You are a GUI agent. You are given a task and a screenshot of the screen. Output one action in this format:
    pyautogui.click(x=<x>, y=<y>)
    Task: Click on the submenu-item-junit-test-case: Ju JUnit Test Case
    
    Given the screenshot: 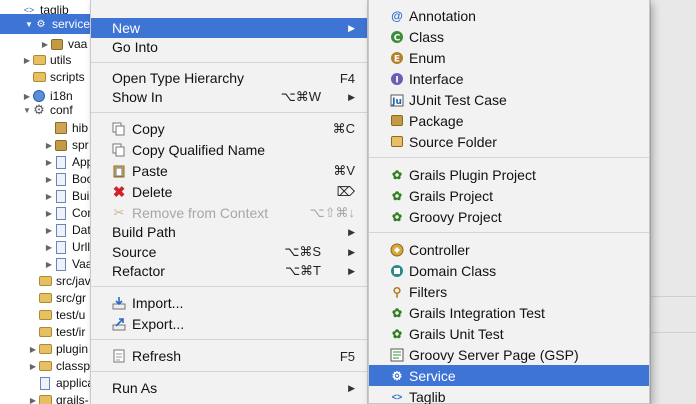 What is the action you would take?
    pyautogui.click(x=509, y=99)
    